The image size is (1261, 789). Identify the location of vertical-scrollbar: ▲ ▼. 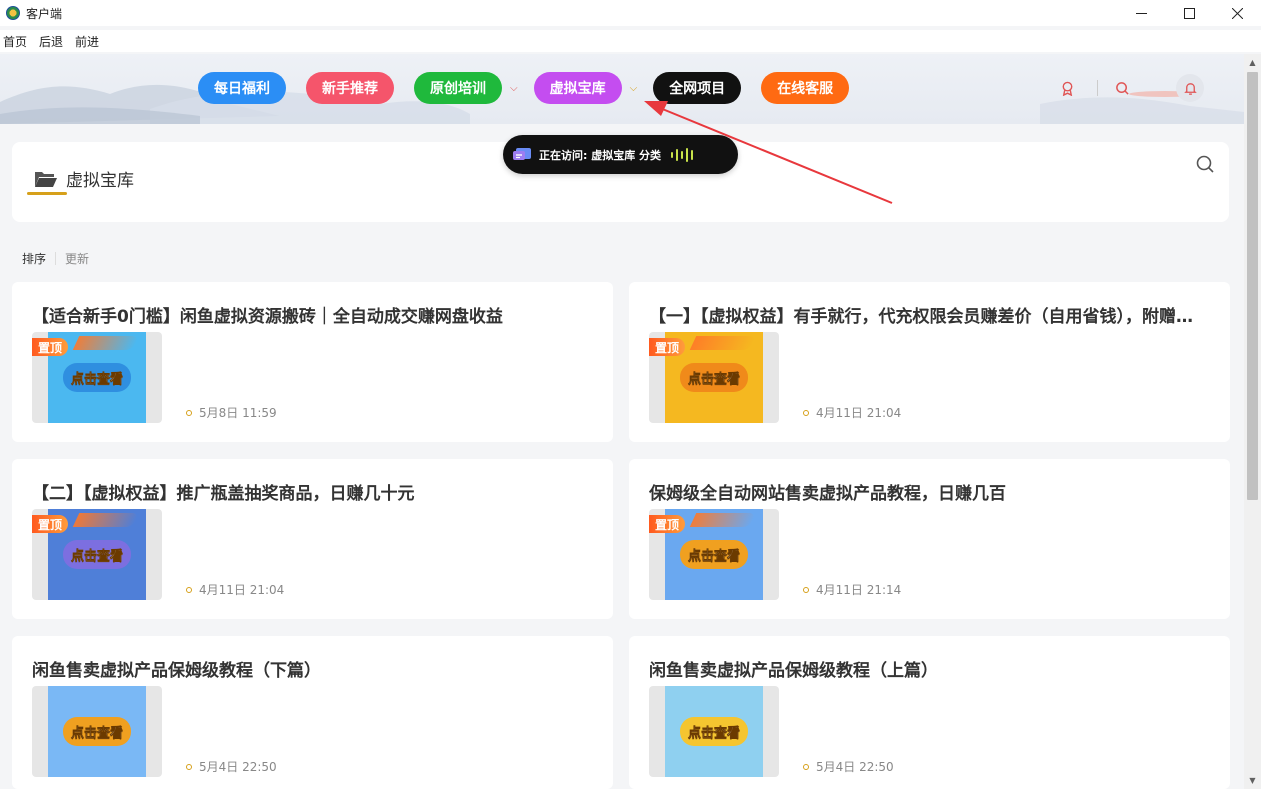
(1252, 421).